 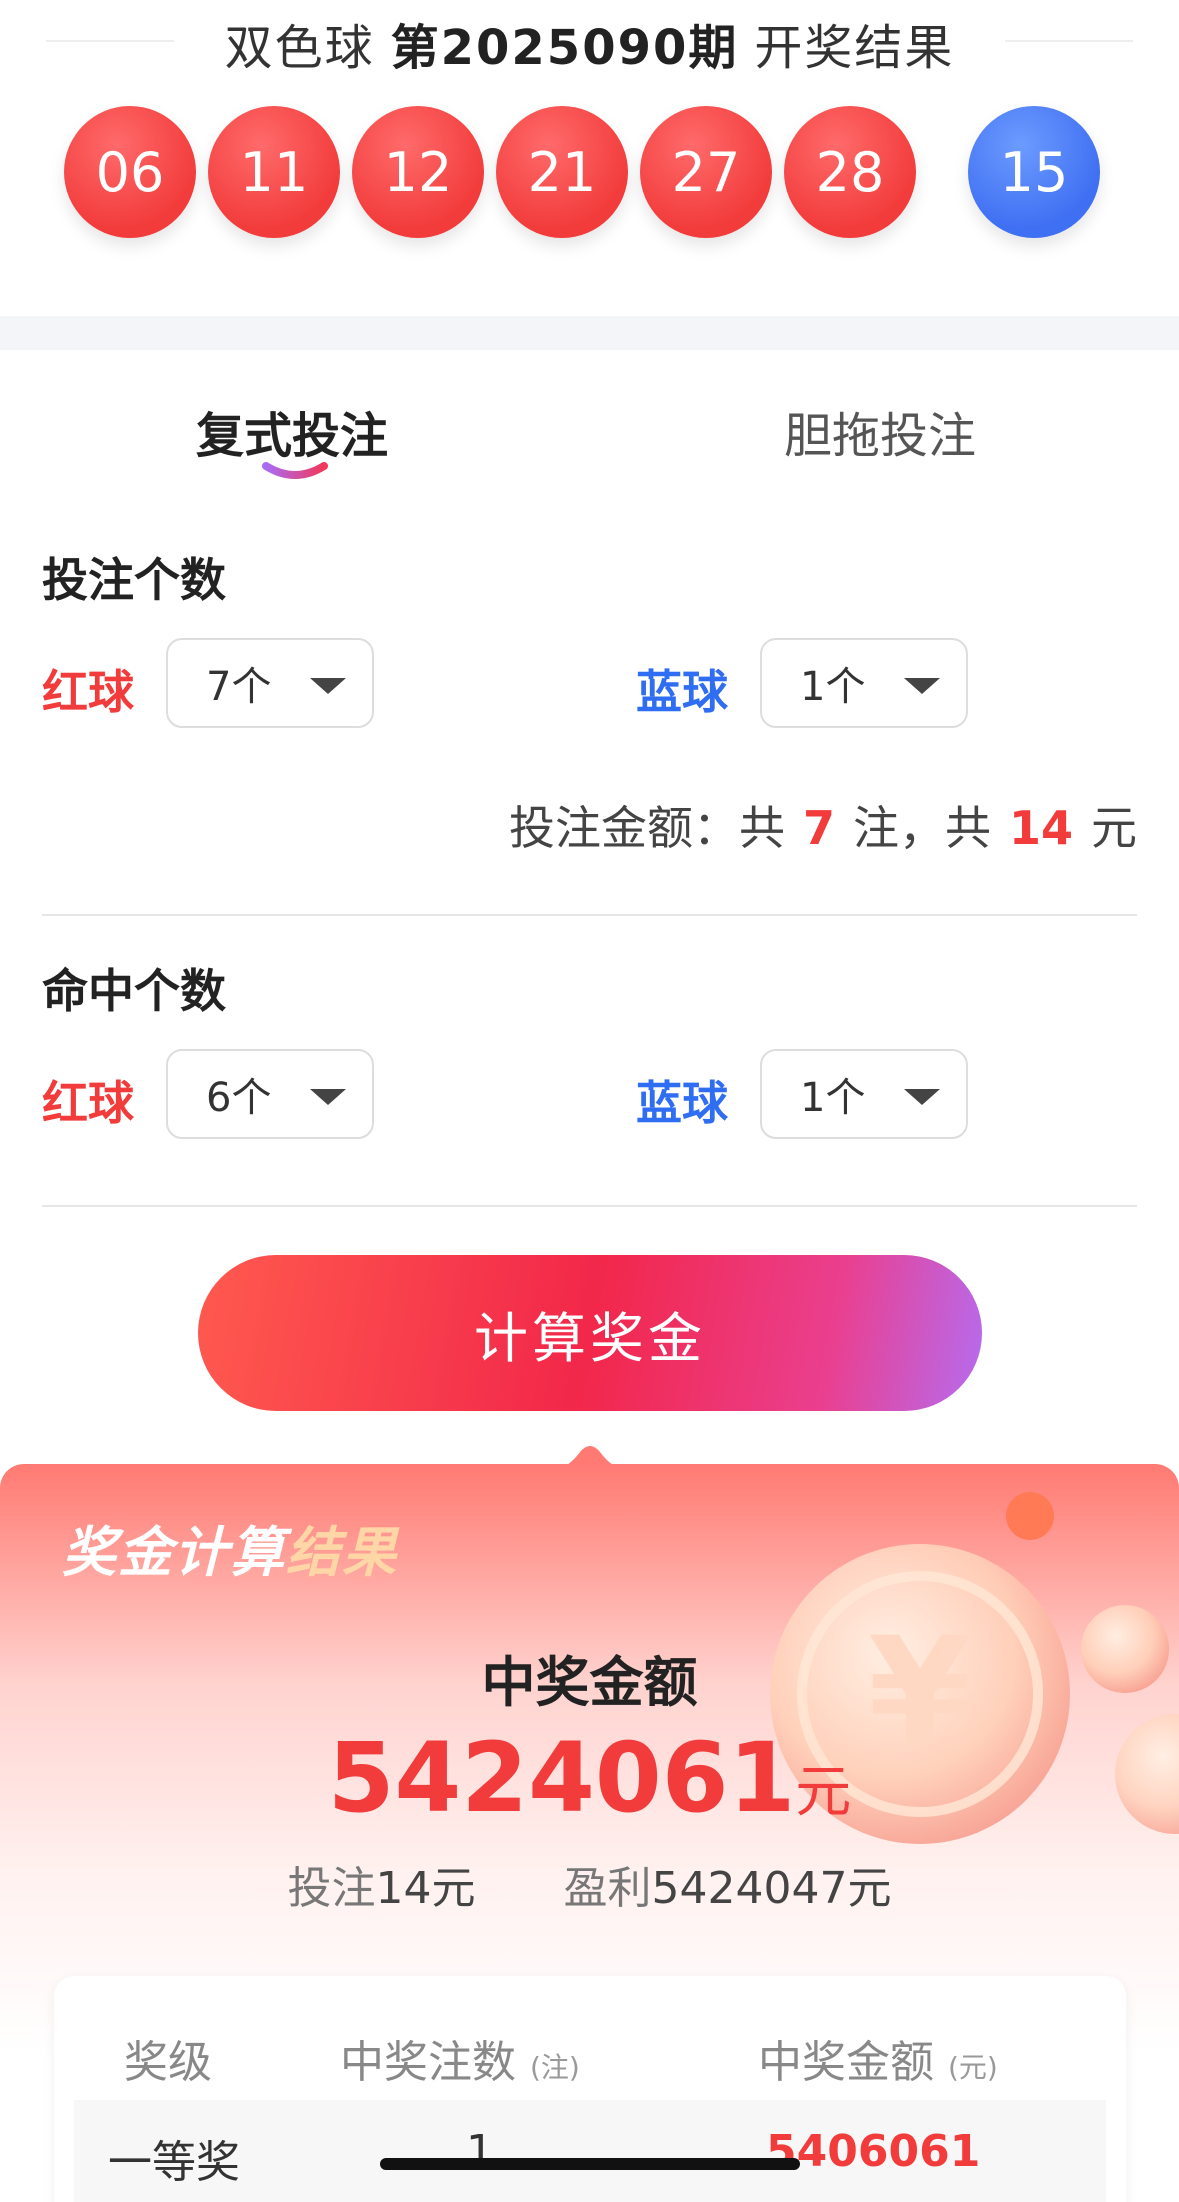 I want to click on red-ball-2: 11, so click(x=274, y=172).